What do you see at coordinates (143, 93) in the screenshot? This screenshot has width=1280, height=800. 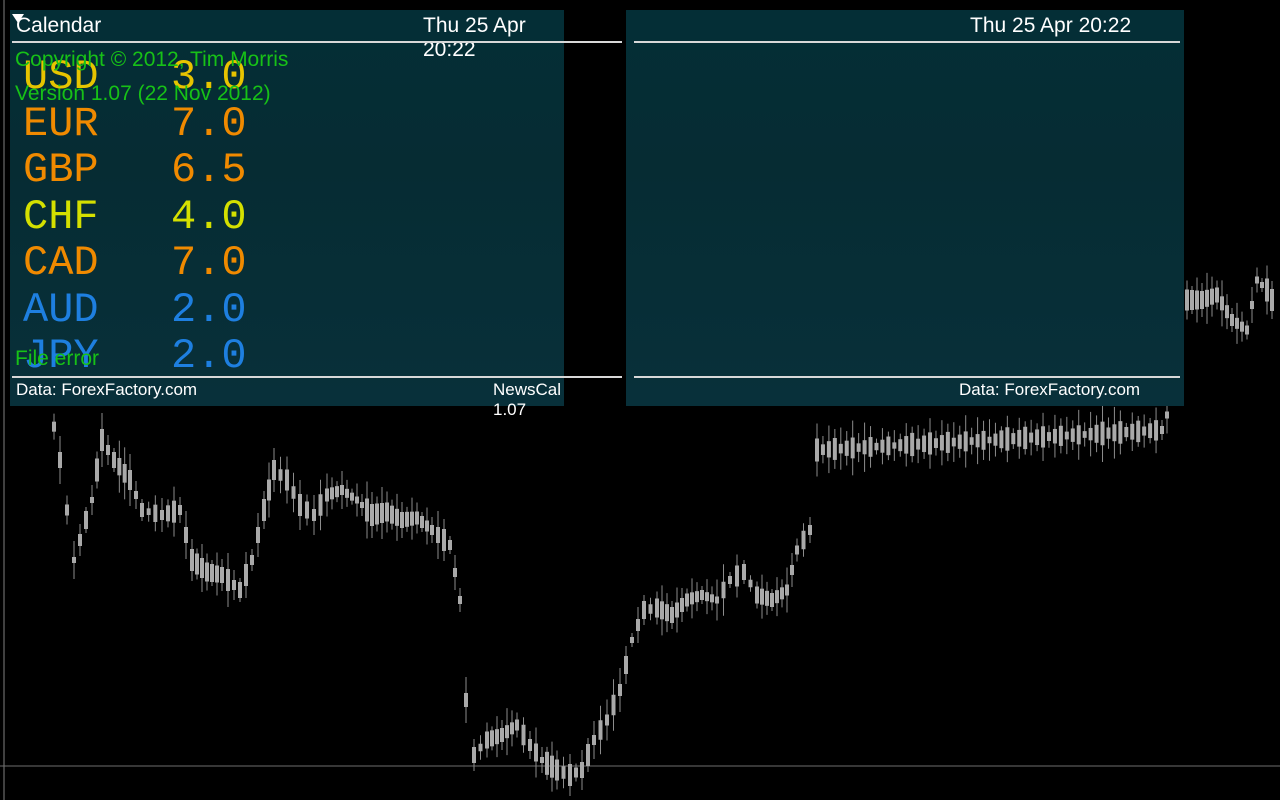 I see `version-text: Version 1.07 (22 Nov 2012)` at bounding box center [143, 93].